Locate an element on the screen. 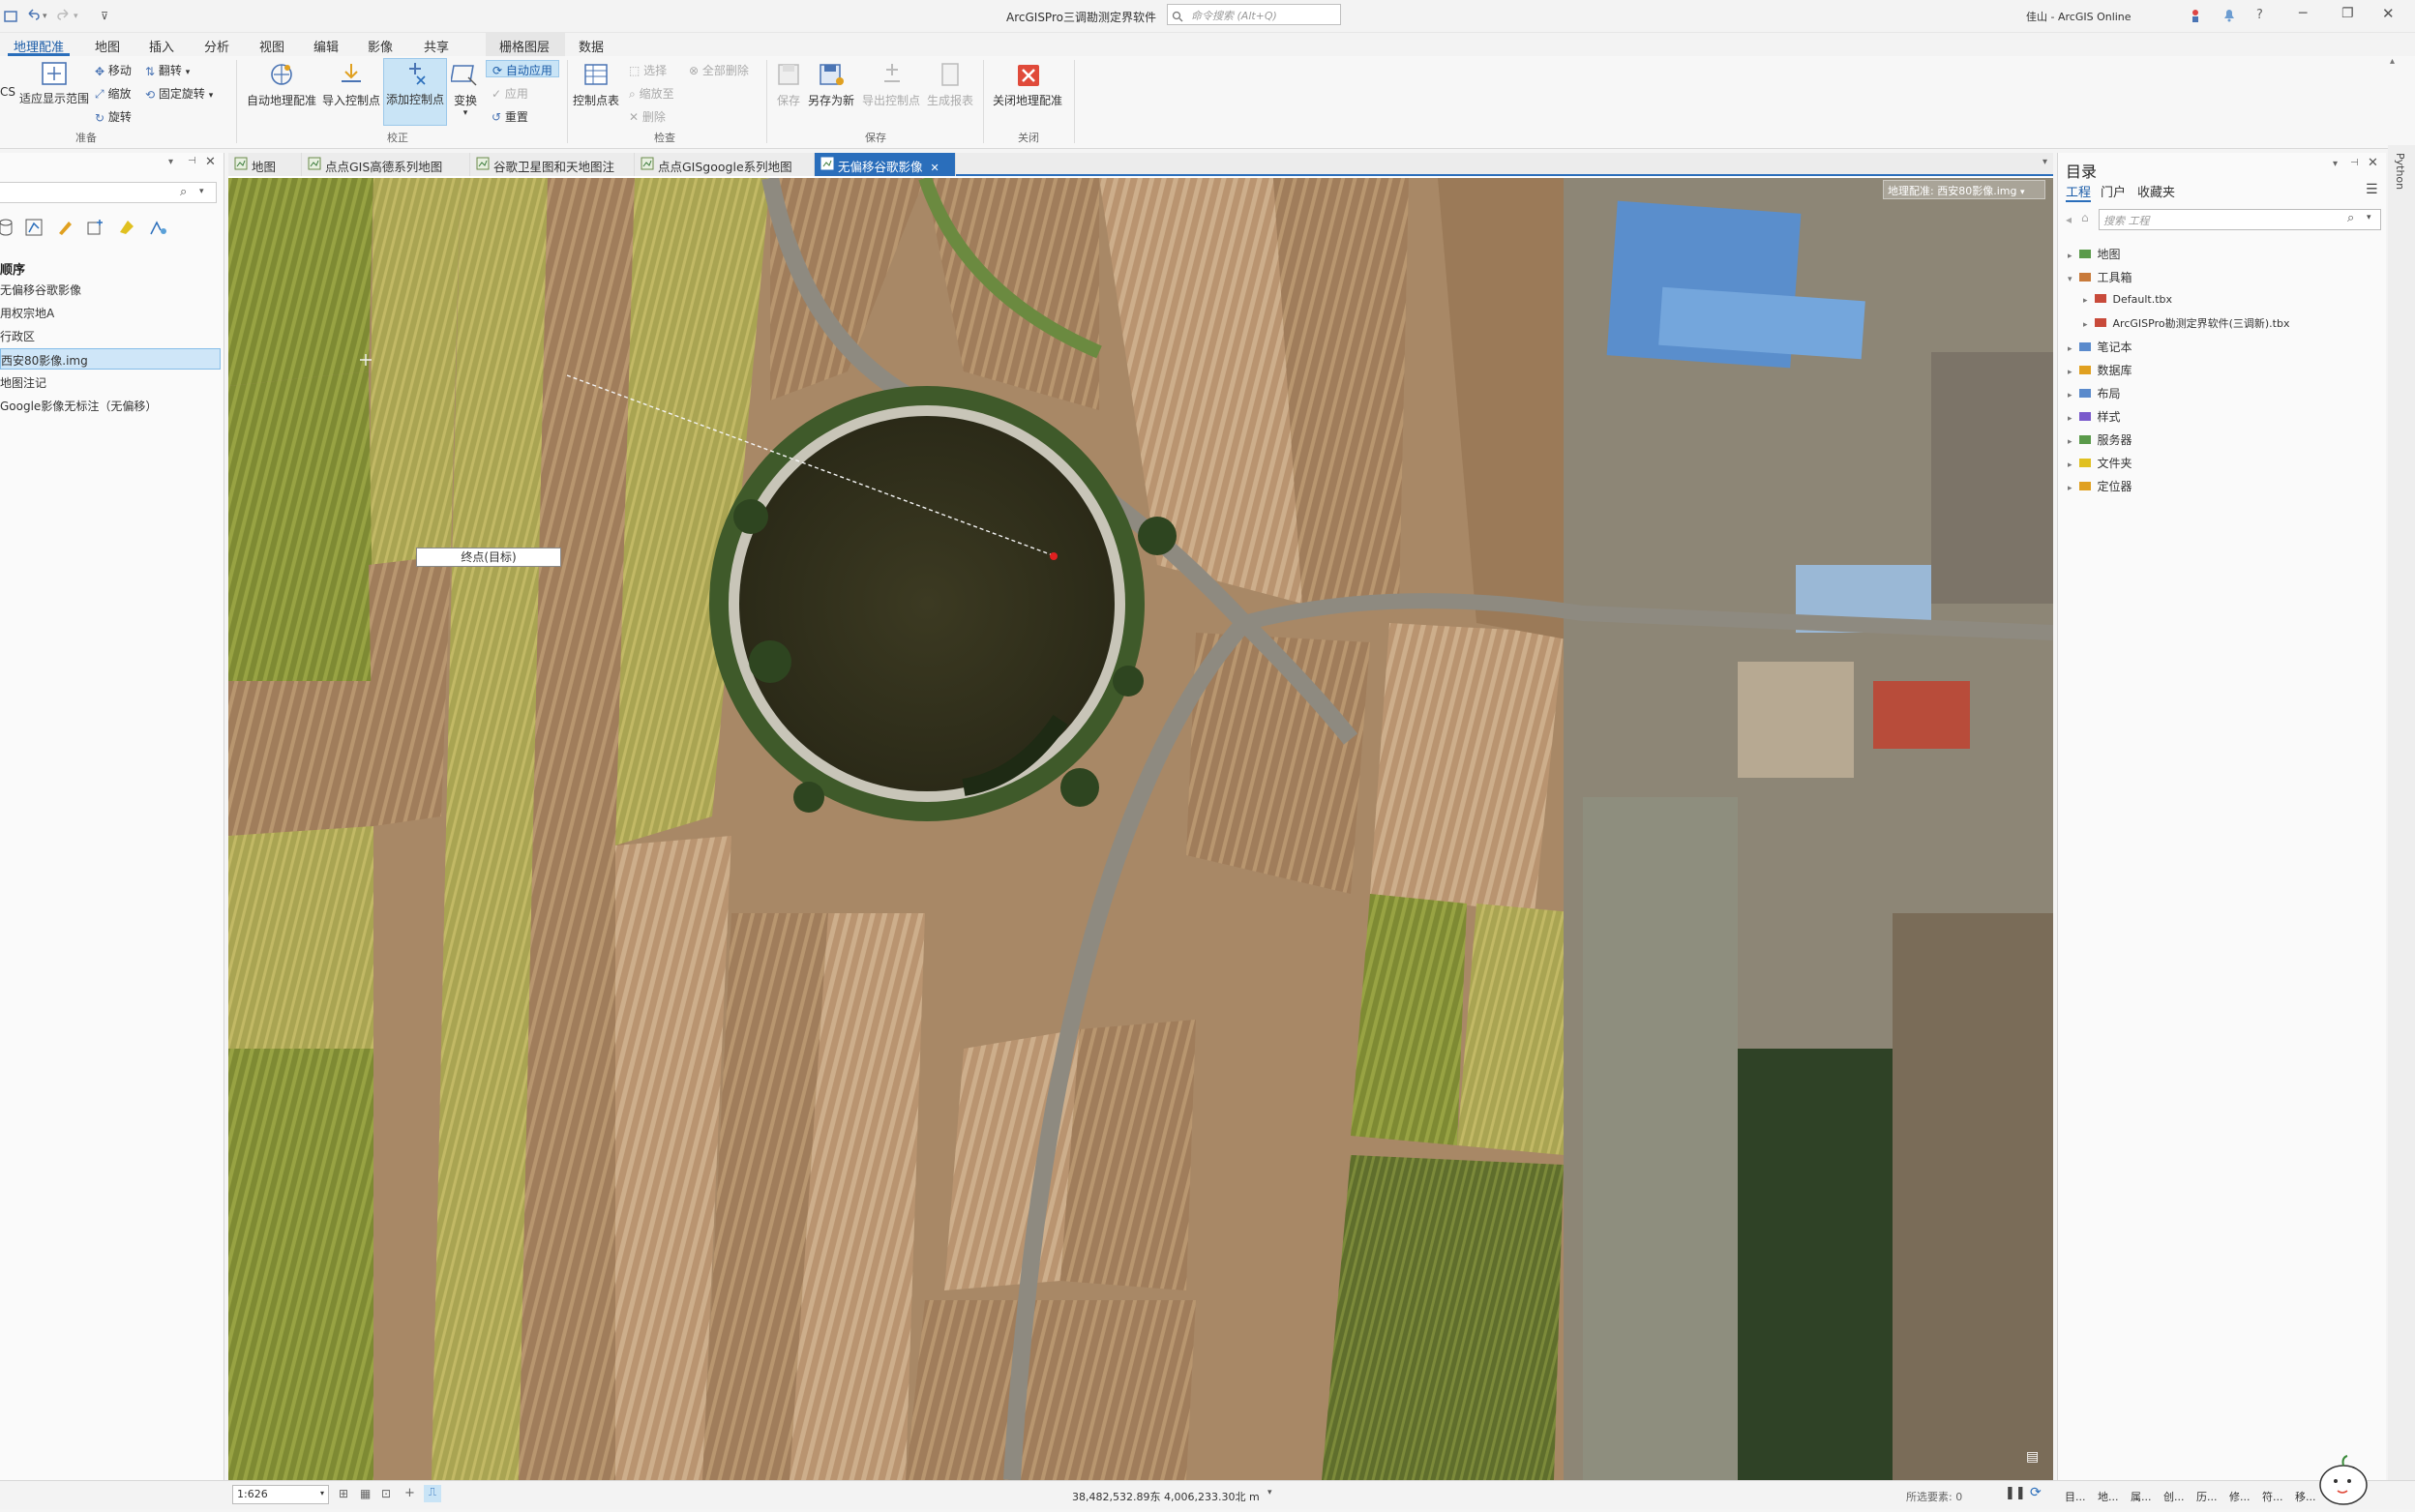 This screenshot has width=2415, height=1512. export-control-points-button: 导出控制点 is located at coordinates (891, 84).